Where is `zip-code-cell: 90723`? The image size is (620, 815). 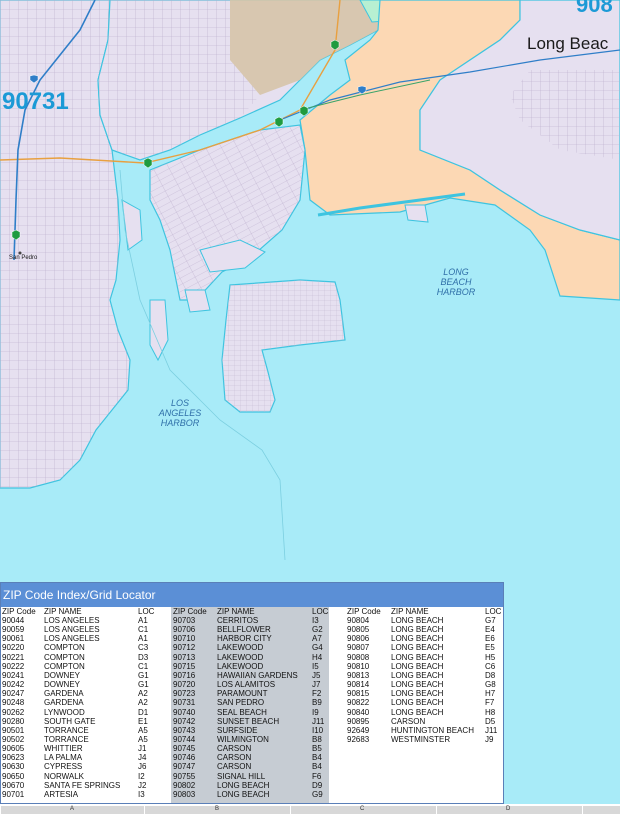
zip-code-cell: 90723 is located at coordinates (184, 694).